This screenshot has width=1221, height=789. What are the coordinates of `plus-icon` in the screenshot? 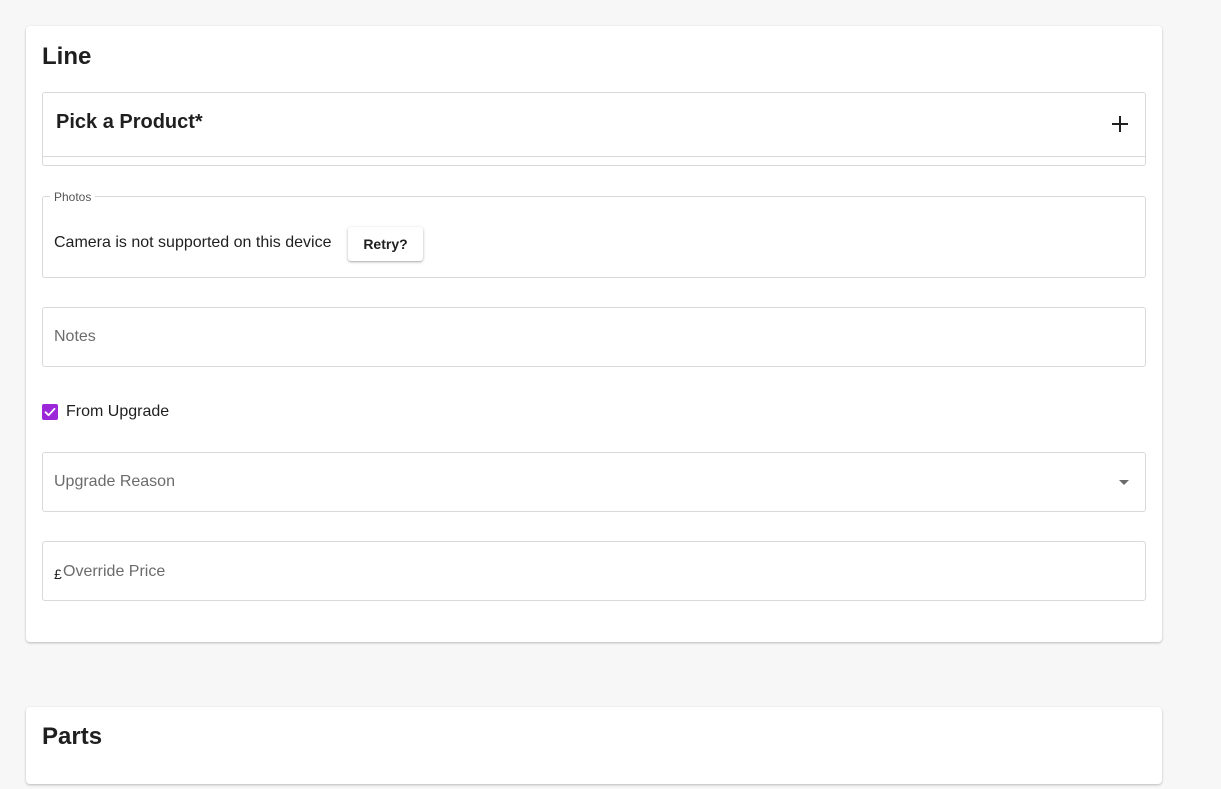 It's located at (1120, 124).